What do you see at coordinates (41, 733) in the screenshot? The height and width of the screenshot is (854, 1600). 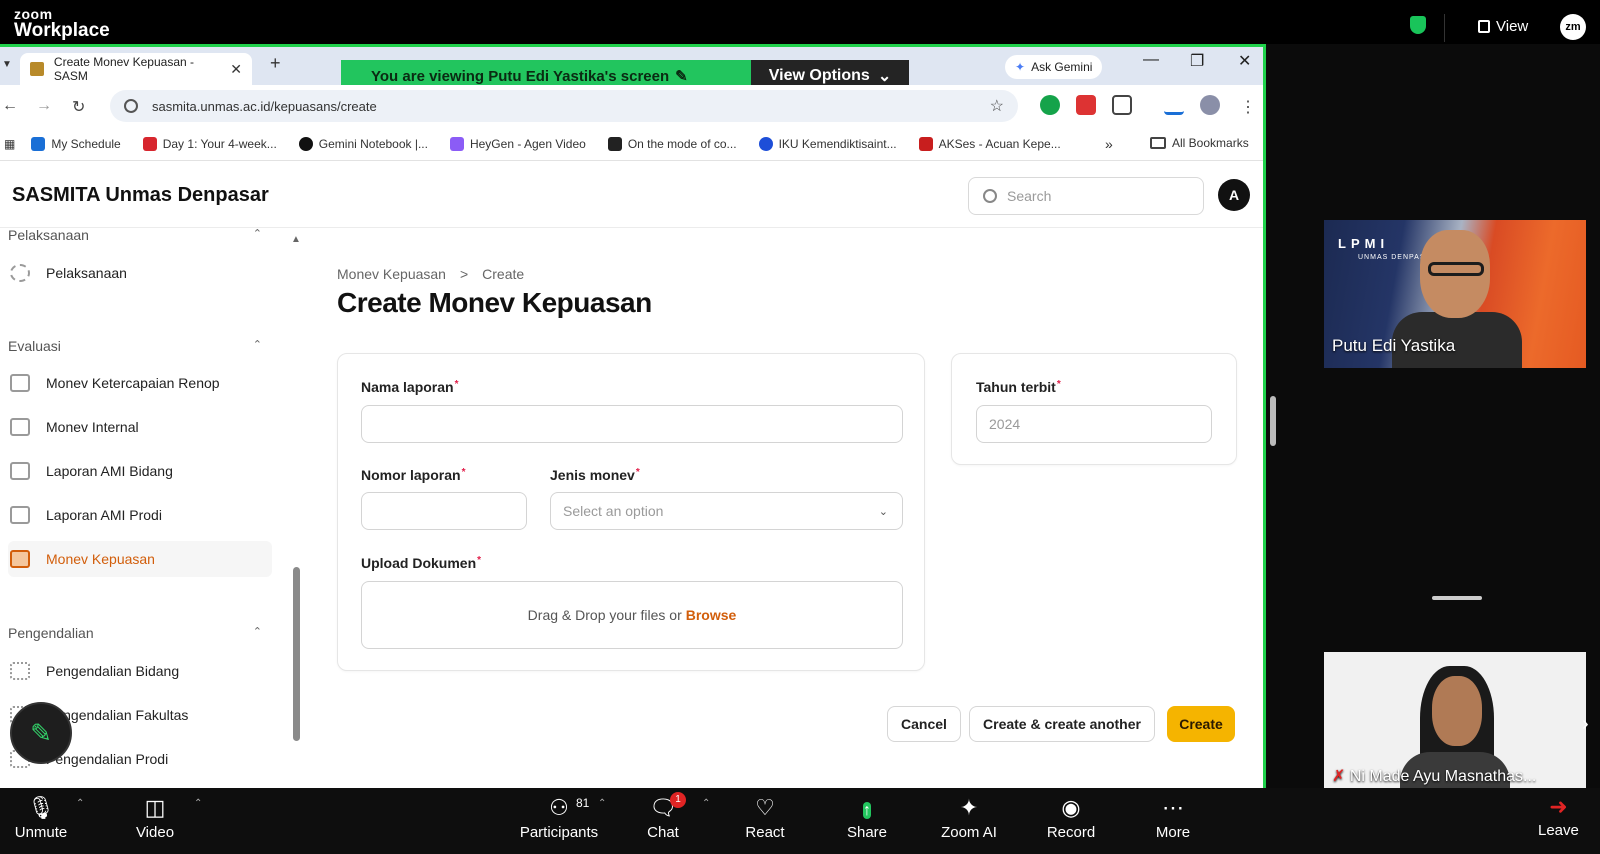 I see `annotate-pen-icon: ✎` at bounding box center [41, 733].